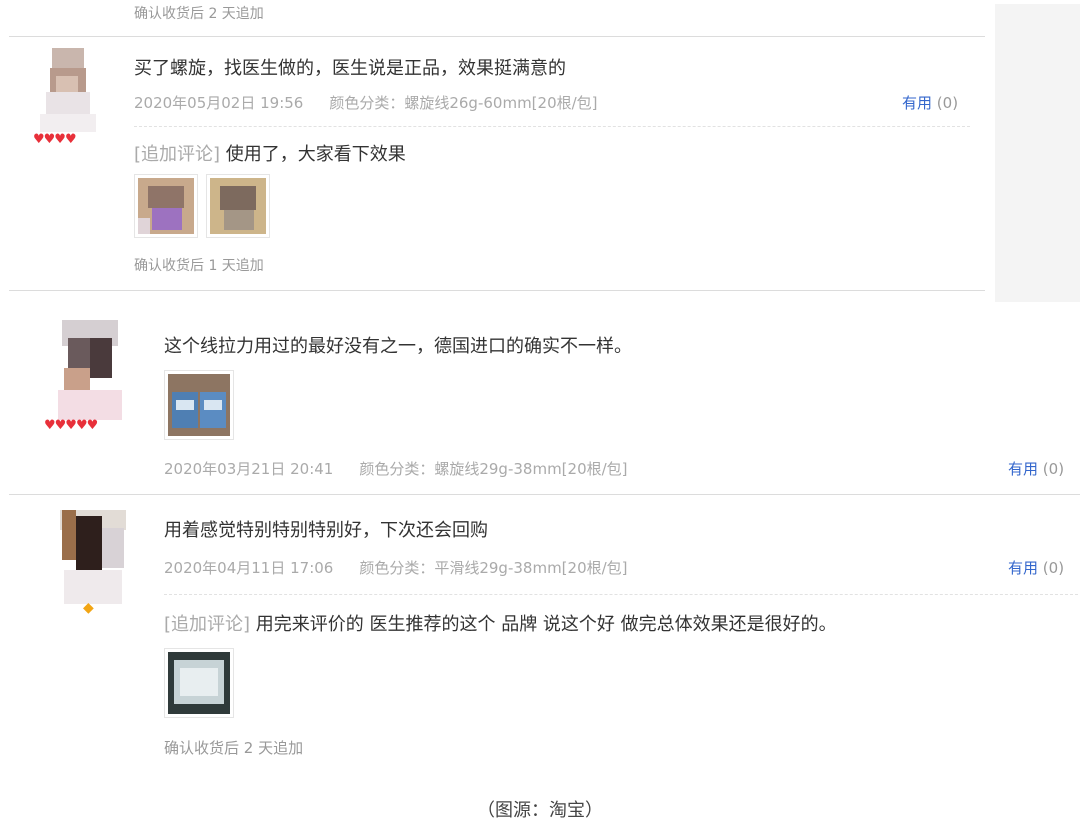  What do you see at coordinates (55, 139) in the screenshot?
I see `buyer-level-hearts-icon: ♥♥♥♥` at bounding box center [55, 139].